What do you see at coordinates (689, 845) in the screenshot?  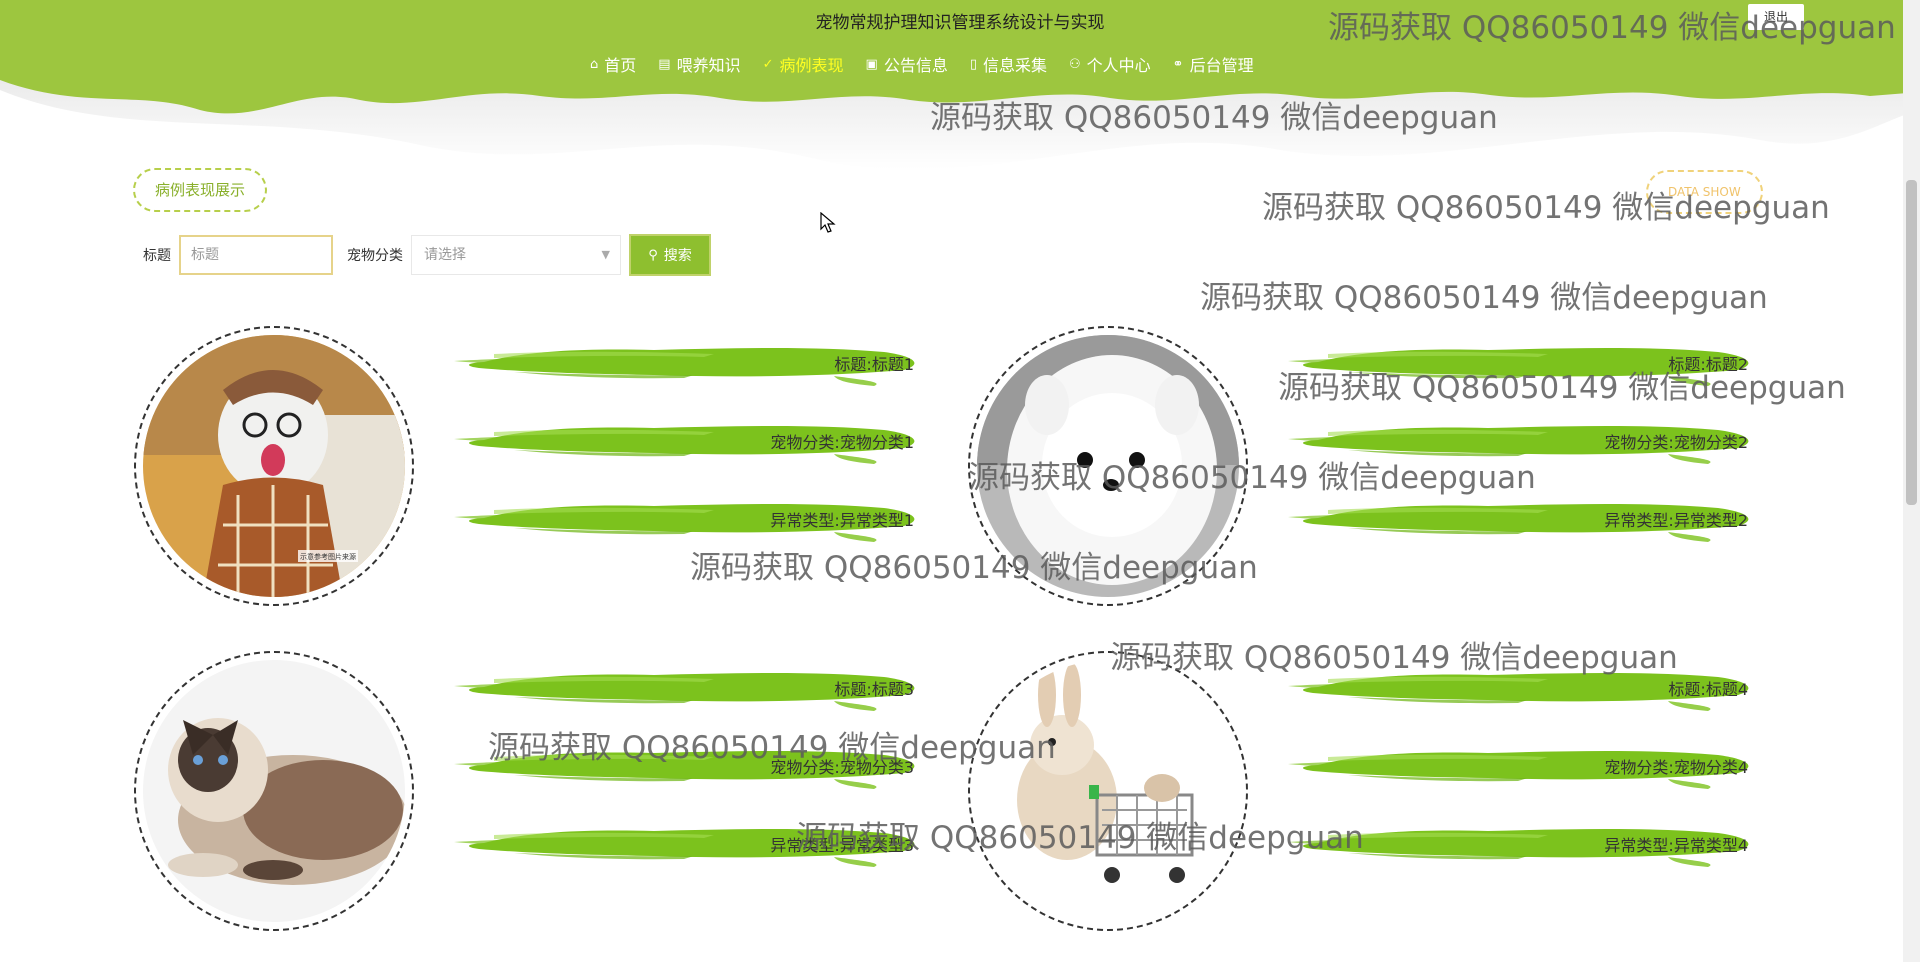 I see `case-anomaly-row: 异常类型:异常类型3` at bounding box center [689, 845].